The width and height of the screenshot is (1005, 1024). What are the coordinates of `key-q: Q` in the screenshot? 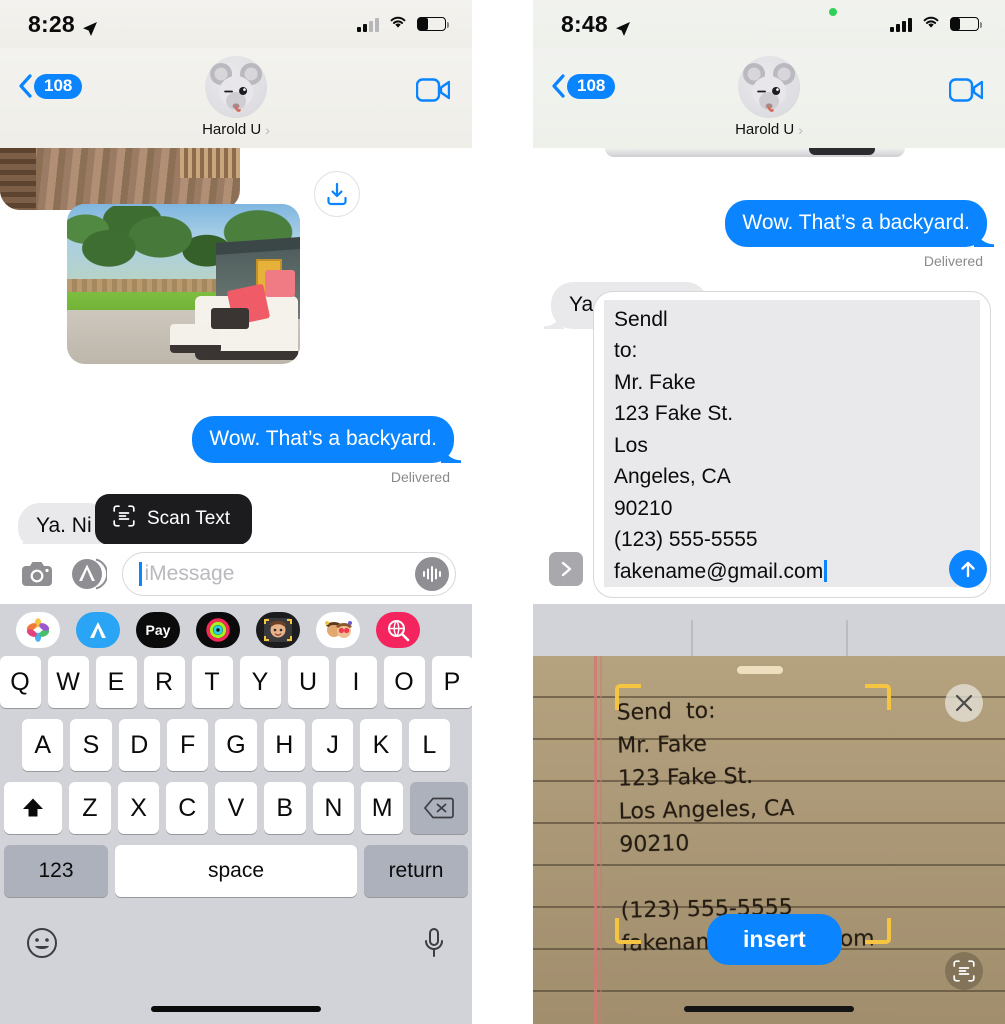 It's located at (20, 682).